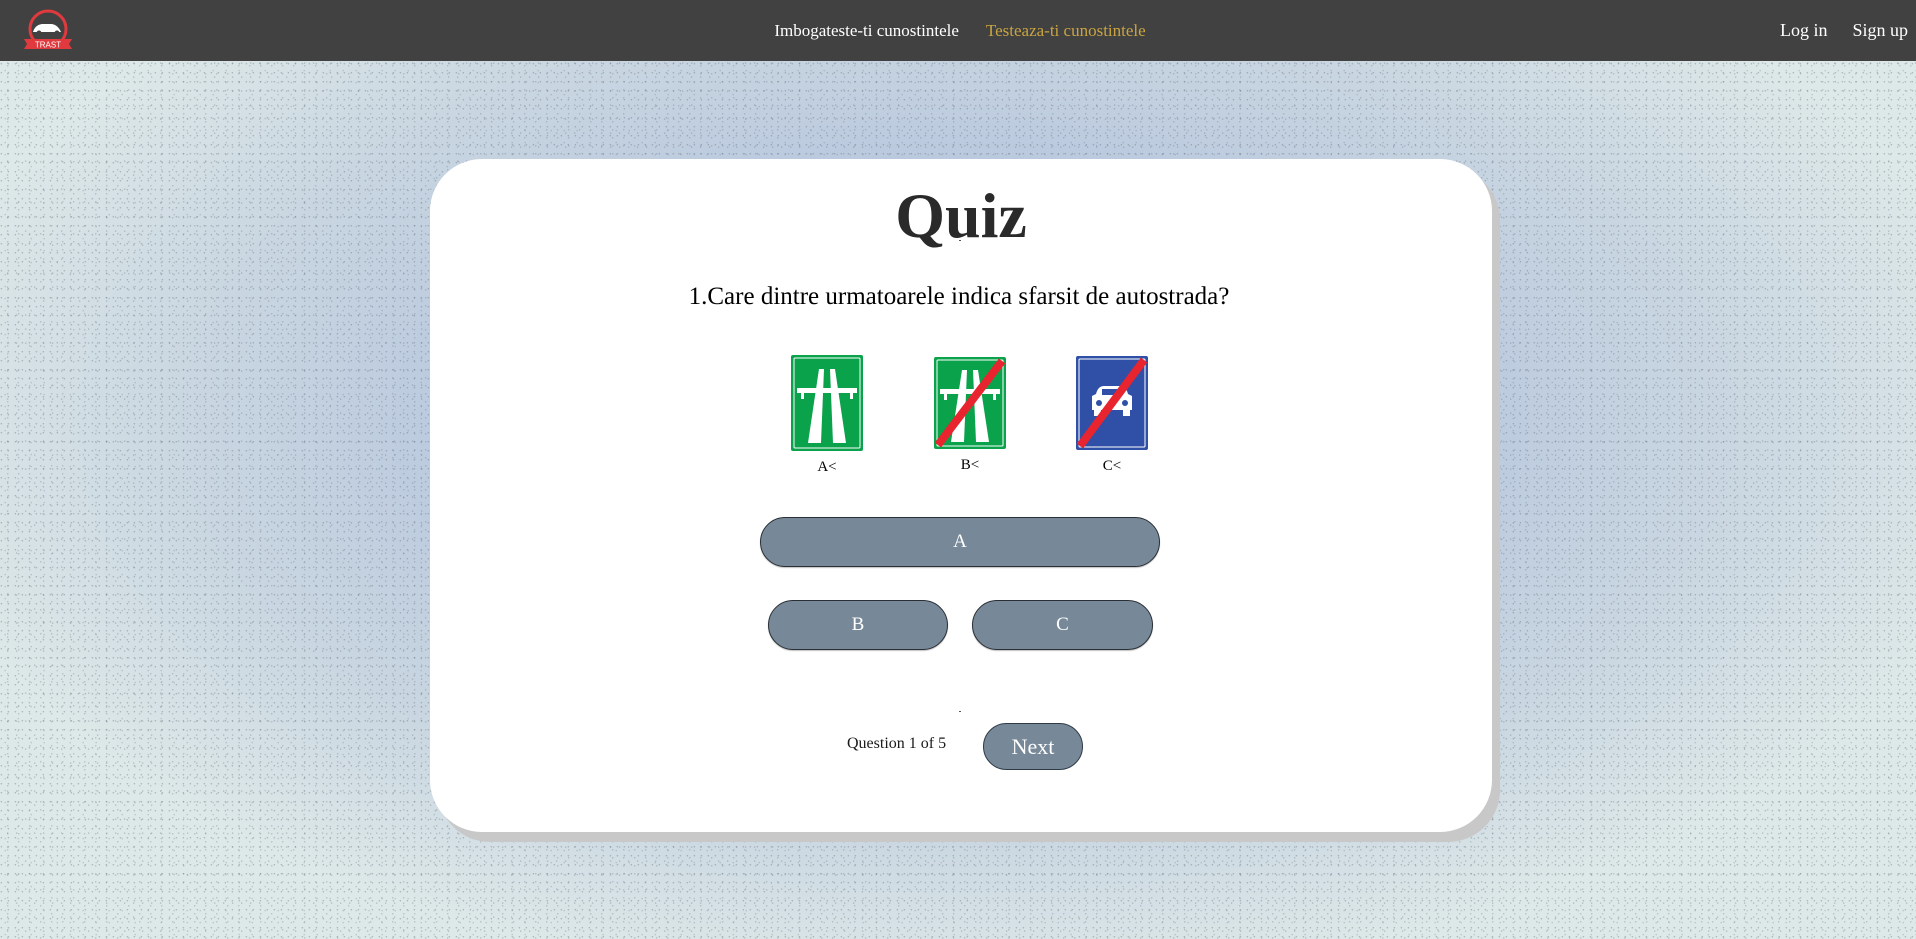 The height and width of the screenshot is (939, 1916). What do you see at coordinates (912, 743) in the screenshot?
I see `current-question-number: 1` at bounding box center [912, 743].